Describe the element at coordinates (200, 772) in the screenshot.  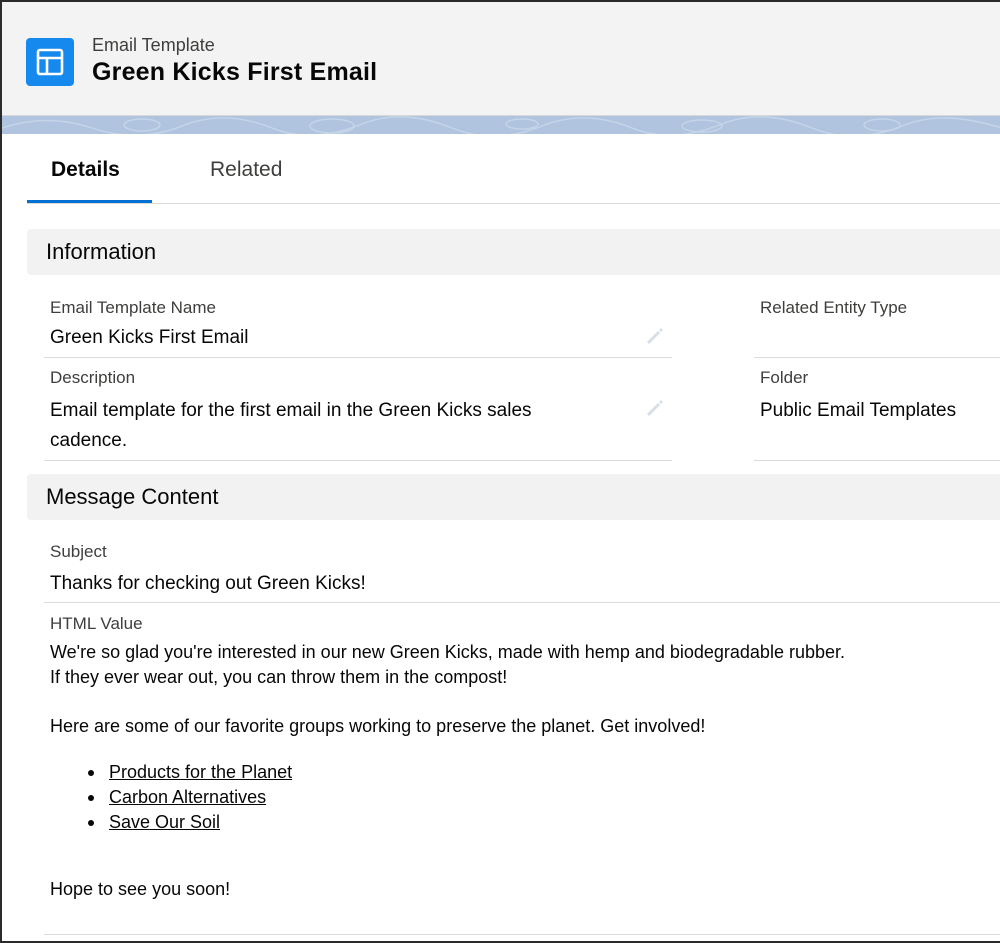
I see `link-products-for-the-planet: Products for the Planet` at that location.